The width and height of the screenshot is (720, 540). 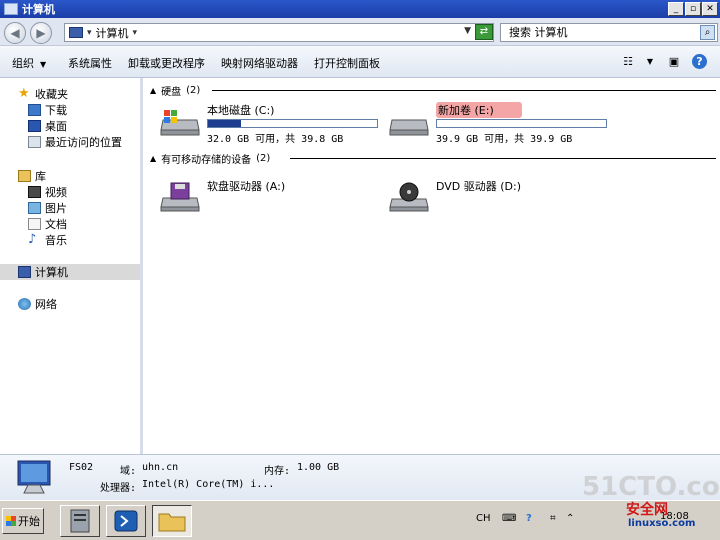 I want to click on group-header-removable: ▲ 有可移动存储的设备 (2), so click(x=433, y=158).